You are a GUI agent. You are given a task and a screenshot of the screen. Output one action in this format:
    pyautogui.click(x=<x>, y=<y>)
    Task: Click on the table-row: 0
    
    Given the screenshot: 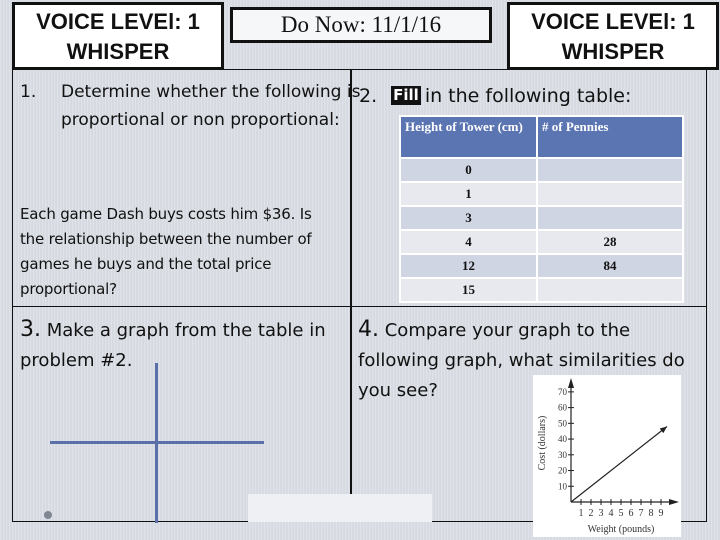 What is the action you would take?
    pyautogui.click(x=541, y=170)
    